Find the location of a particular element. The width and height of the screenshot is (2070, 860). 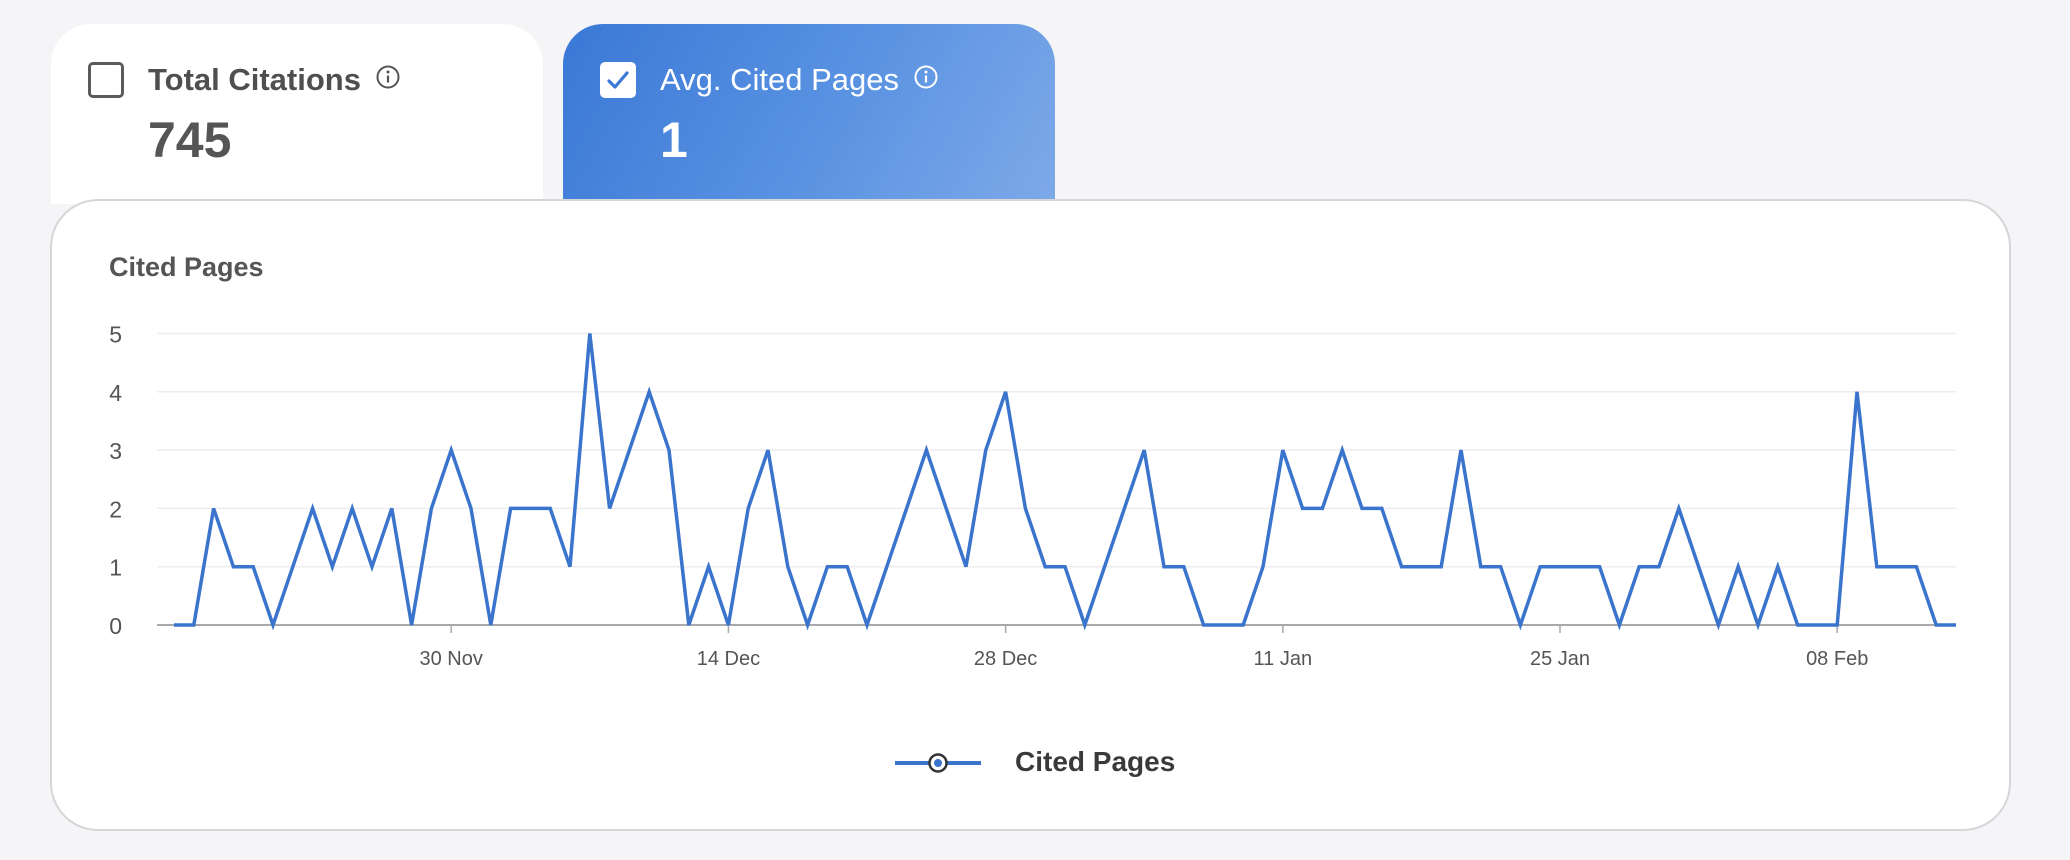

legend-label-cited-pages: Cited Pages is located at coordinates (1095, 762).